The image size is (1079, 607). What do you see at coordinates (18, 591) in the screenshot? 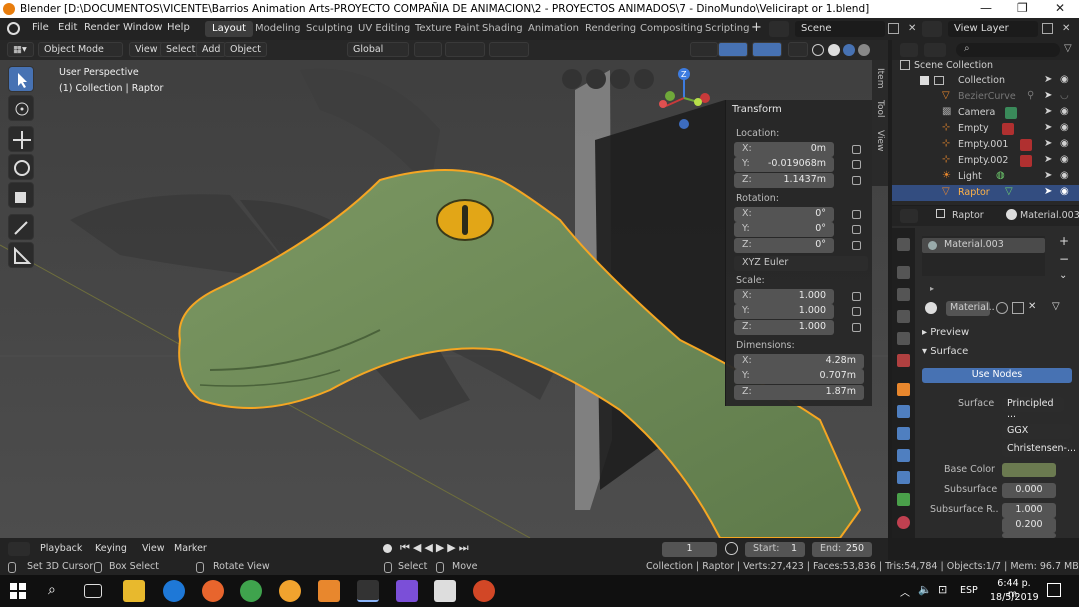
I see `windows-start-icon` at bounding box center [18, 591].